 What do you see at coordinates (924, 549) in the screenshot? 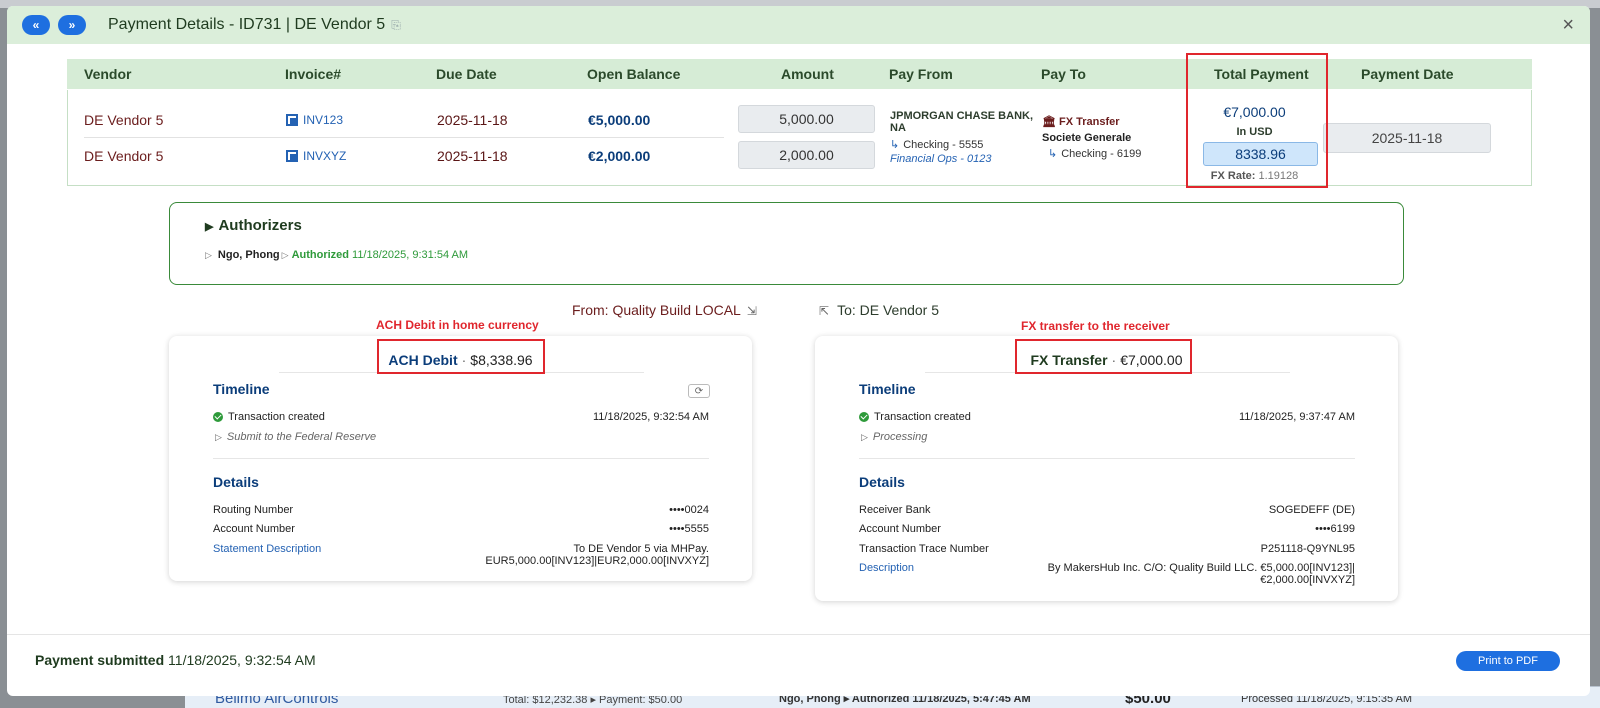
I see `fx-trace-label: Transaction Trace Number` at bounding box center [924, 549].